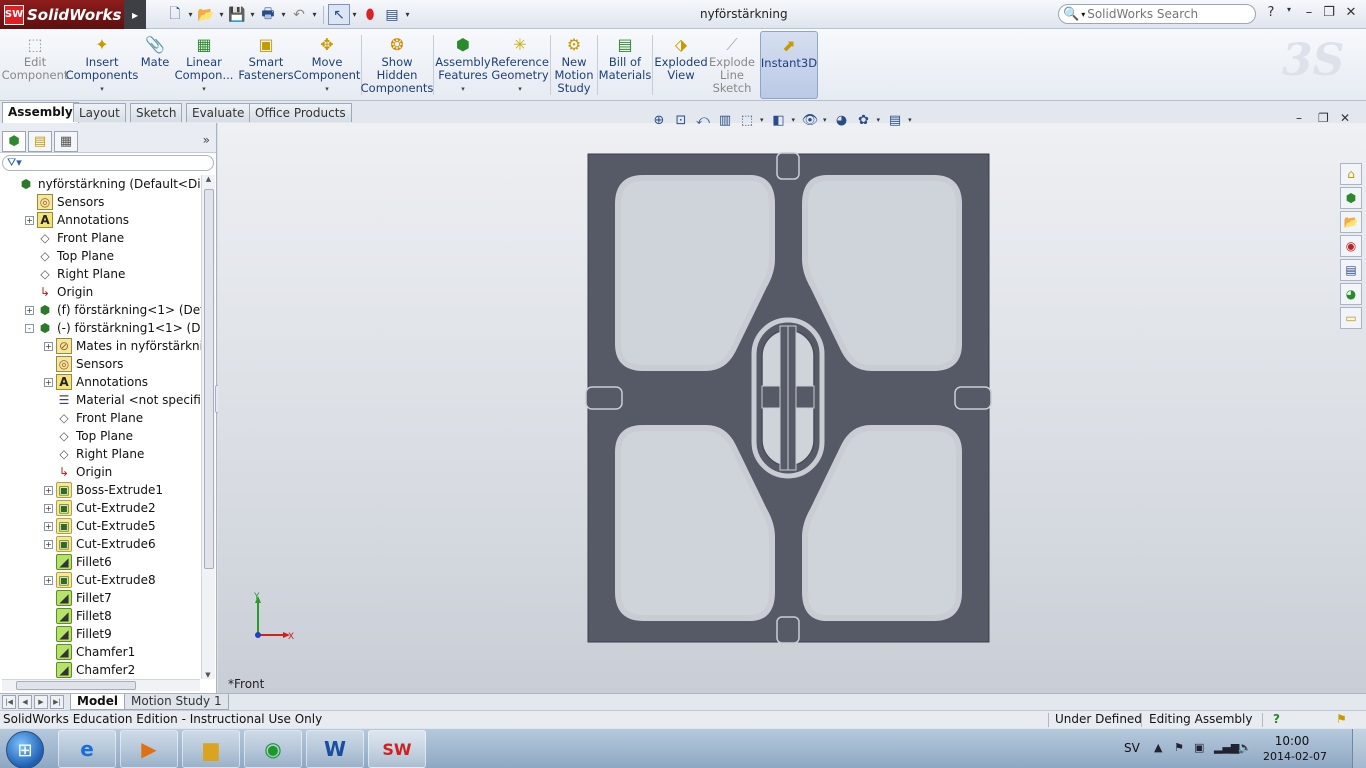 This screenshot has width=1366, height=768. Describe the element at coordinates (78, 598) in the screenshot. I see `tree-item: ◢ Fillet7` at that location.